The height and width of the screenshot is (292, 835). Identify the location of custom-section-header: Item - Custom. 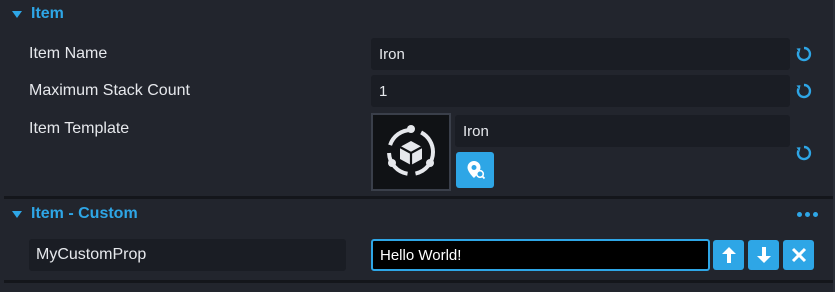
(69, 214).